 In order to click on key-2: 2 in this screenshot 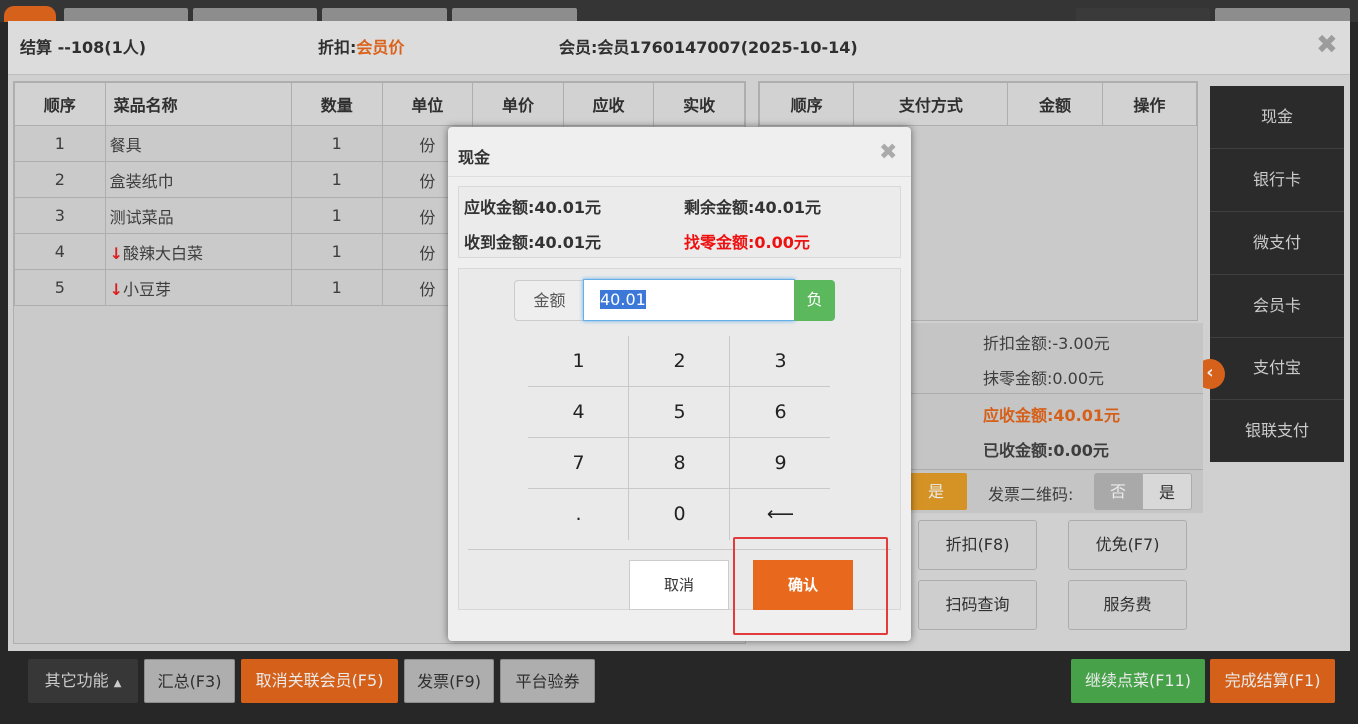, I will do `click(679, 361)`.